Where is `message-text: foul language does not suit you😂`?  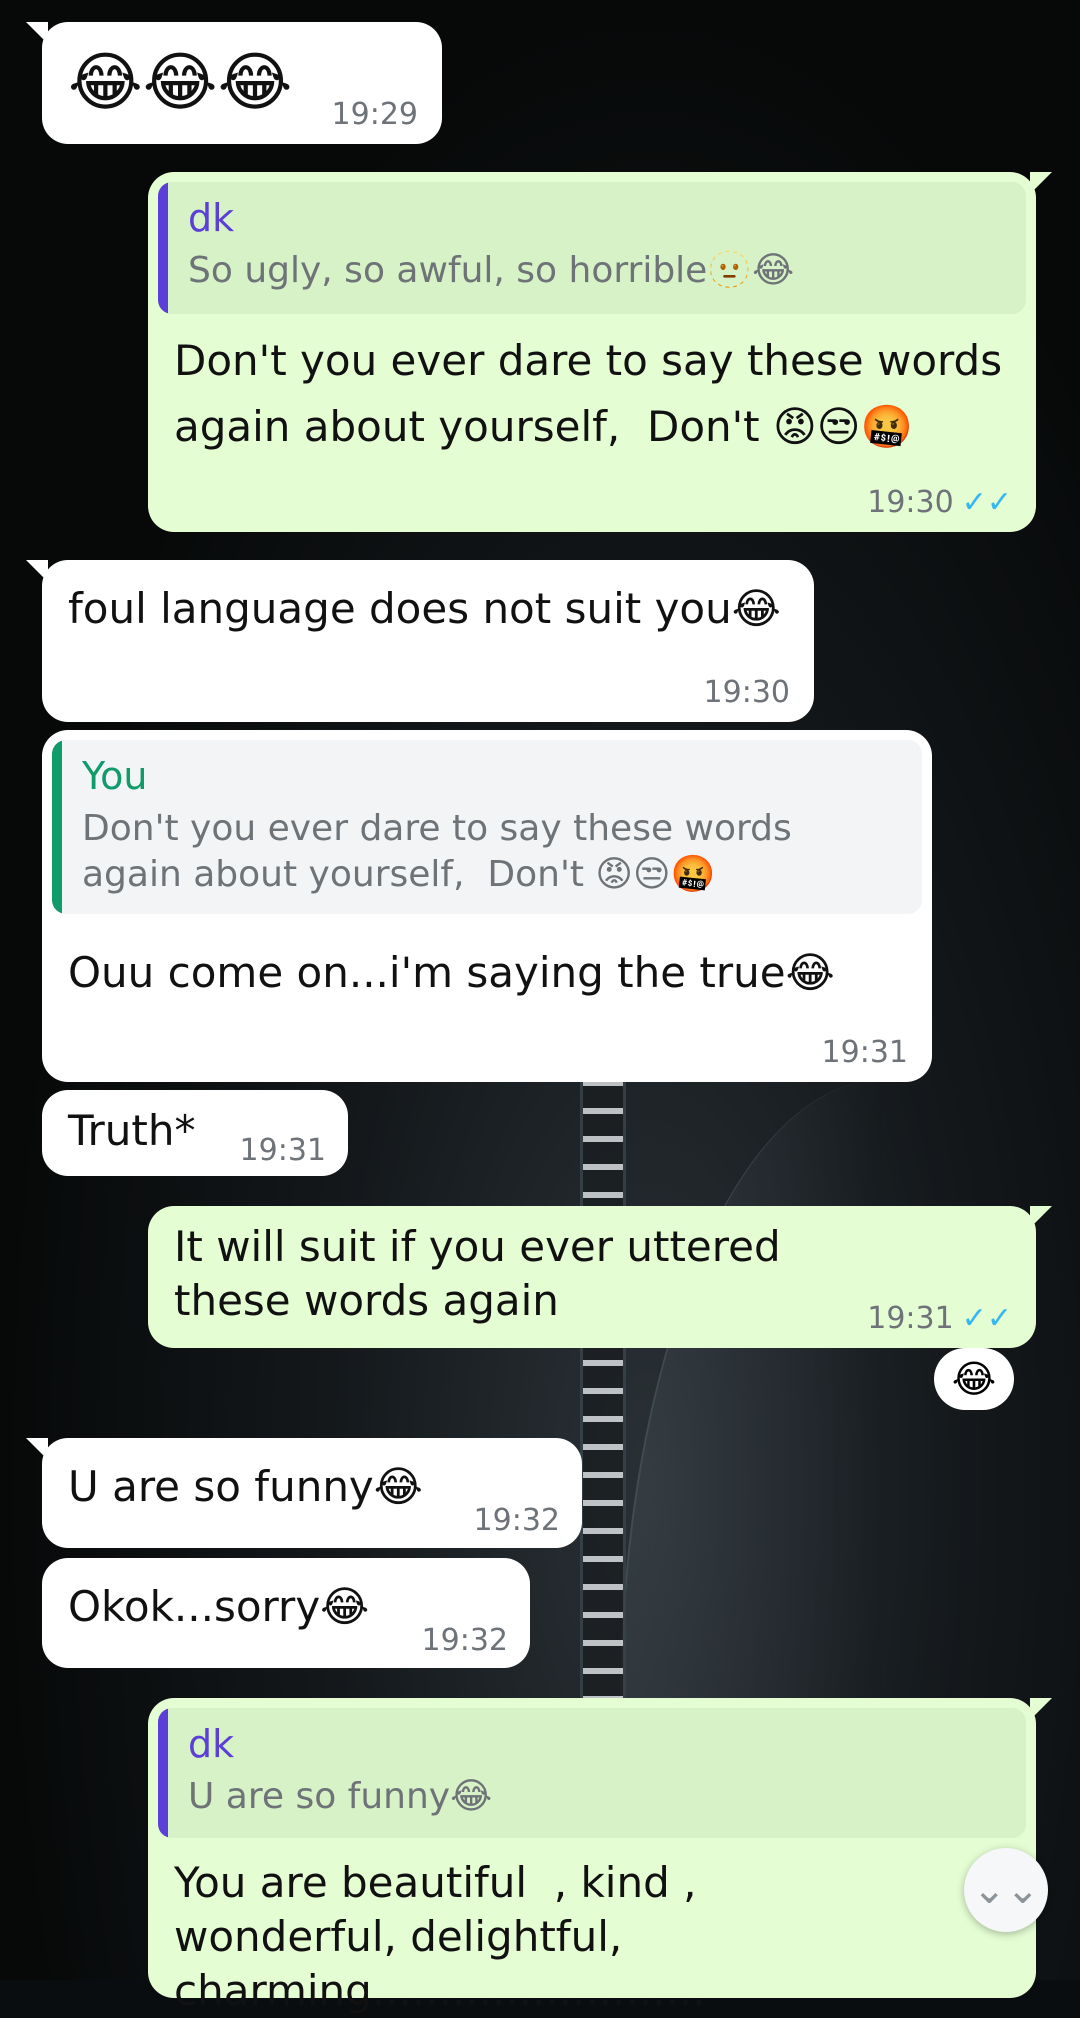
message-text: foul language does not suit you😂 is located at coordinates (424, 608).